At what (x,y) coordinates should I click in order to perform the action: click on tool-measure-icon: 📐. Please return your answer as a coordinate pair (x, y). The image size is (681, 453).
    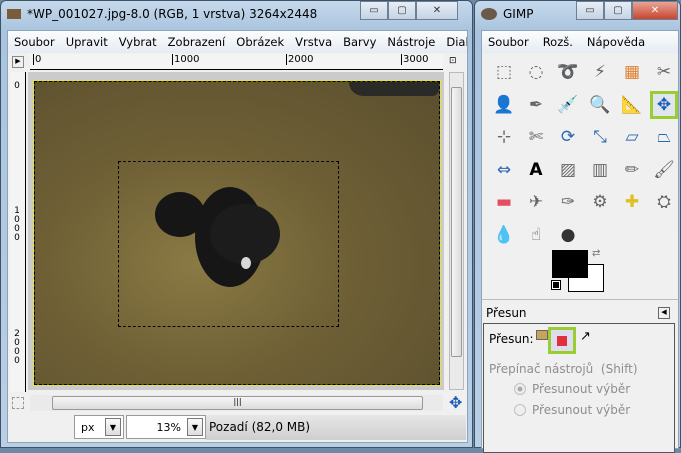
    Looking at the image, I should click on (632, 105).